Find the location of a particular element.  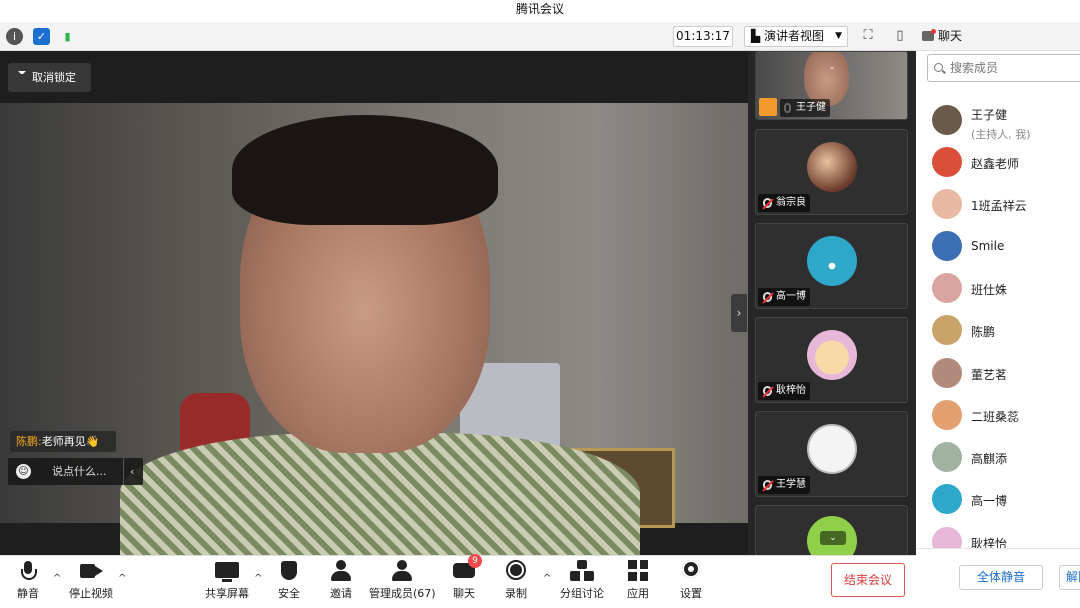

window-title: 腾讯会议 is located at coordinates (540, 11).